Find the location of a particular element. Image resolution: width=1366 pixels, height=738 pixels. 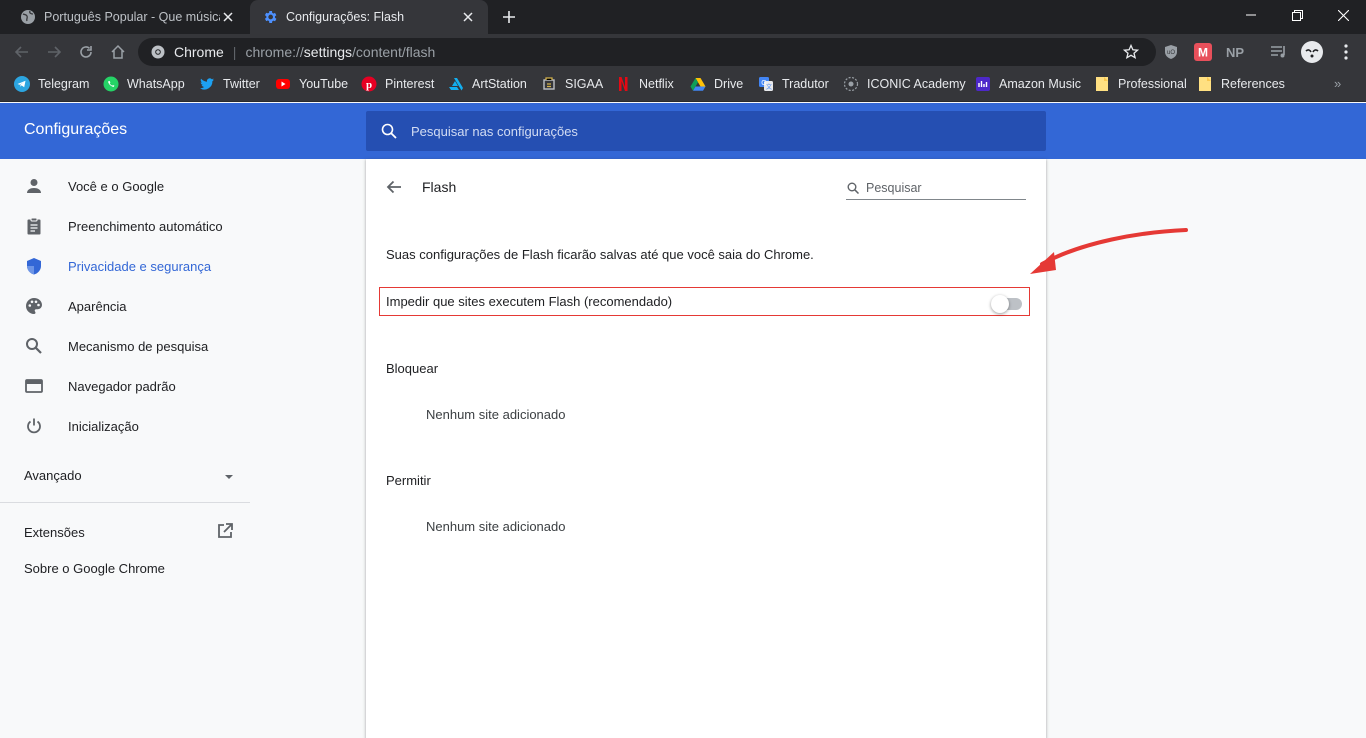

sidebar-item-voce-e-o-google: Você e o Google is located at coordinates (125, 186).